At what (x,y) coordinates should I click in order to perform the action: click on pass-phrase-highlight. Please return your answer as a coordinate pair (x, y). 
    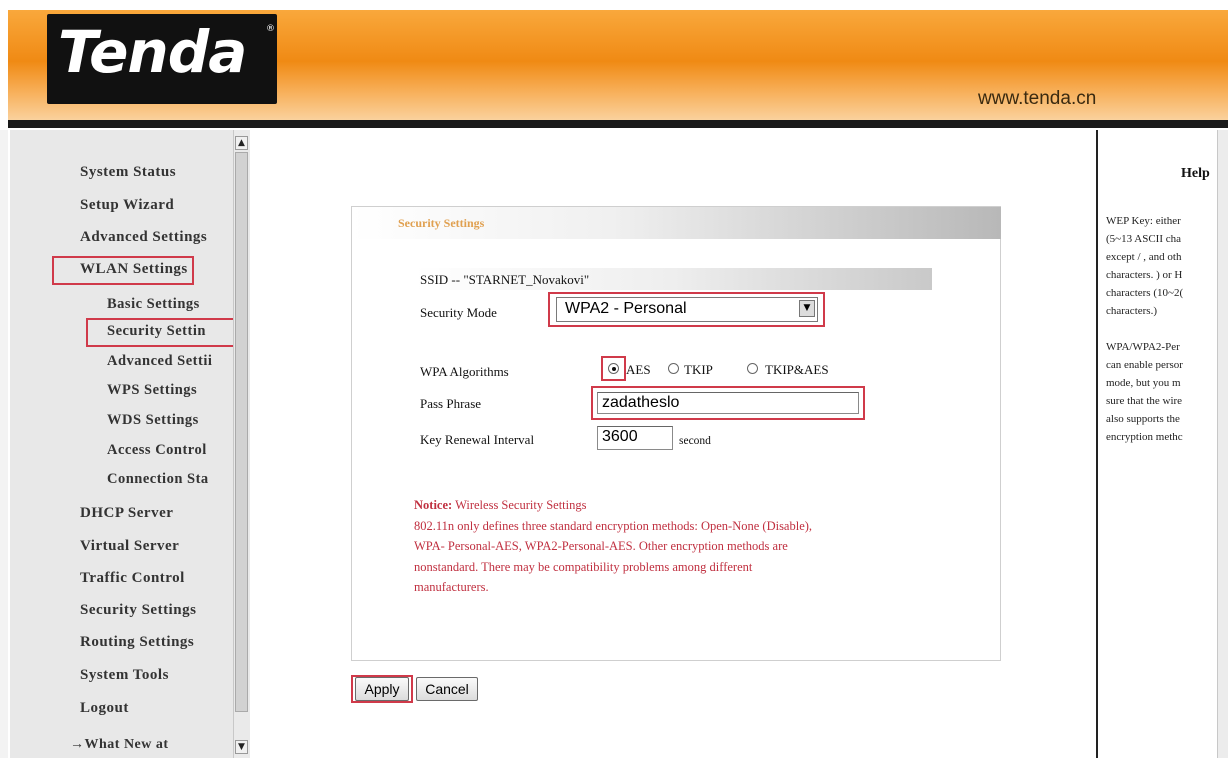
    Looking at the image, I should click on (728, 403).